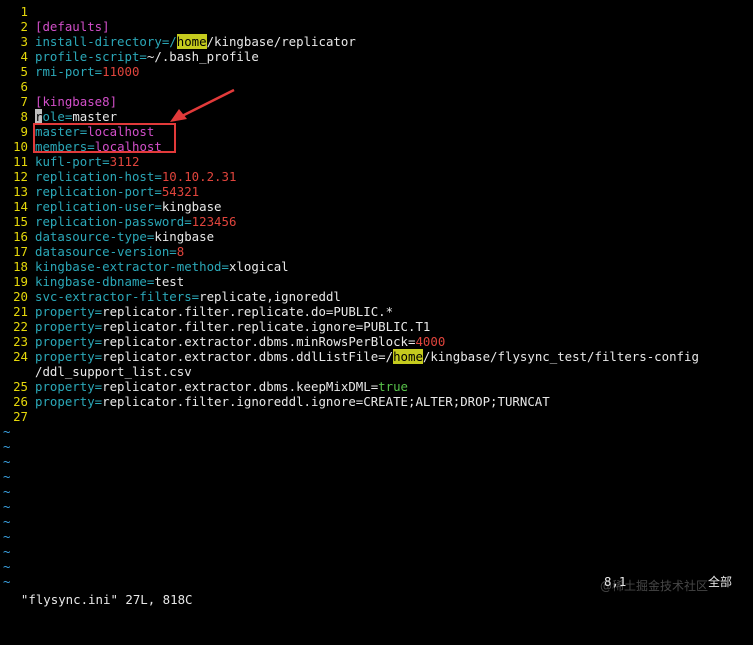 This screenshot has width=753, height=645. Describe the element at coordinates (376, 161) in the screenshot. I see `editor-line: 11 kufl-port=3112` at that location.